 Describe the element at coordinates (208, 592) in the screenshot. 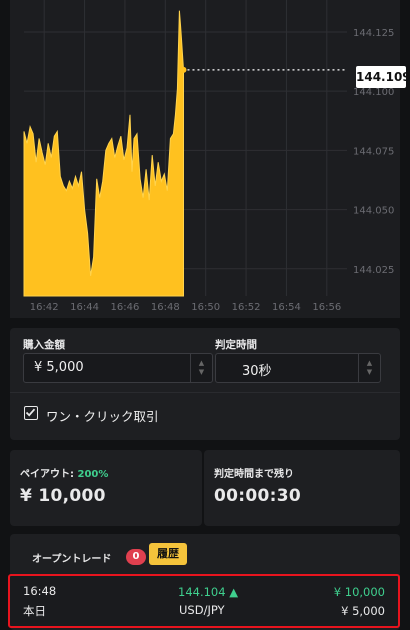

I see `trade-entry-price: 144.104 ▲` at that location.